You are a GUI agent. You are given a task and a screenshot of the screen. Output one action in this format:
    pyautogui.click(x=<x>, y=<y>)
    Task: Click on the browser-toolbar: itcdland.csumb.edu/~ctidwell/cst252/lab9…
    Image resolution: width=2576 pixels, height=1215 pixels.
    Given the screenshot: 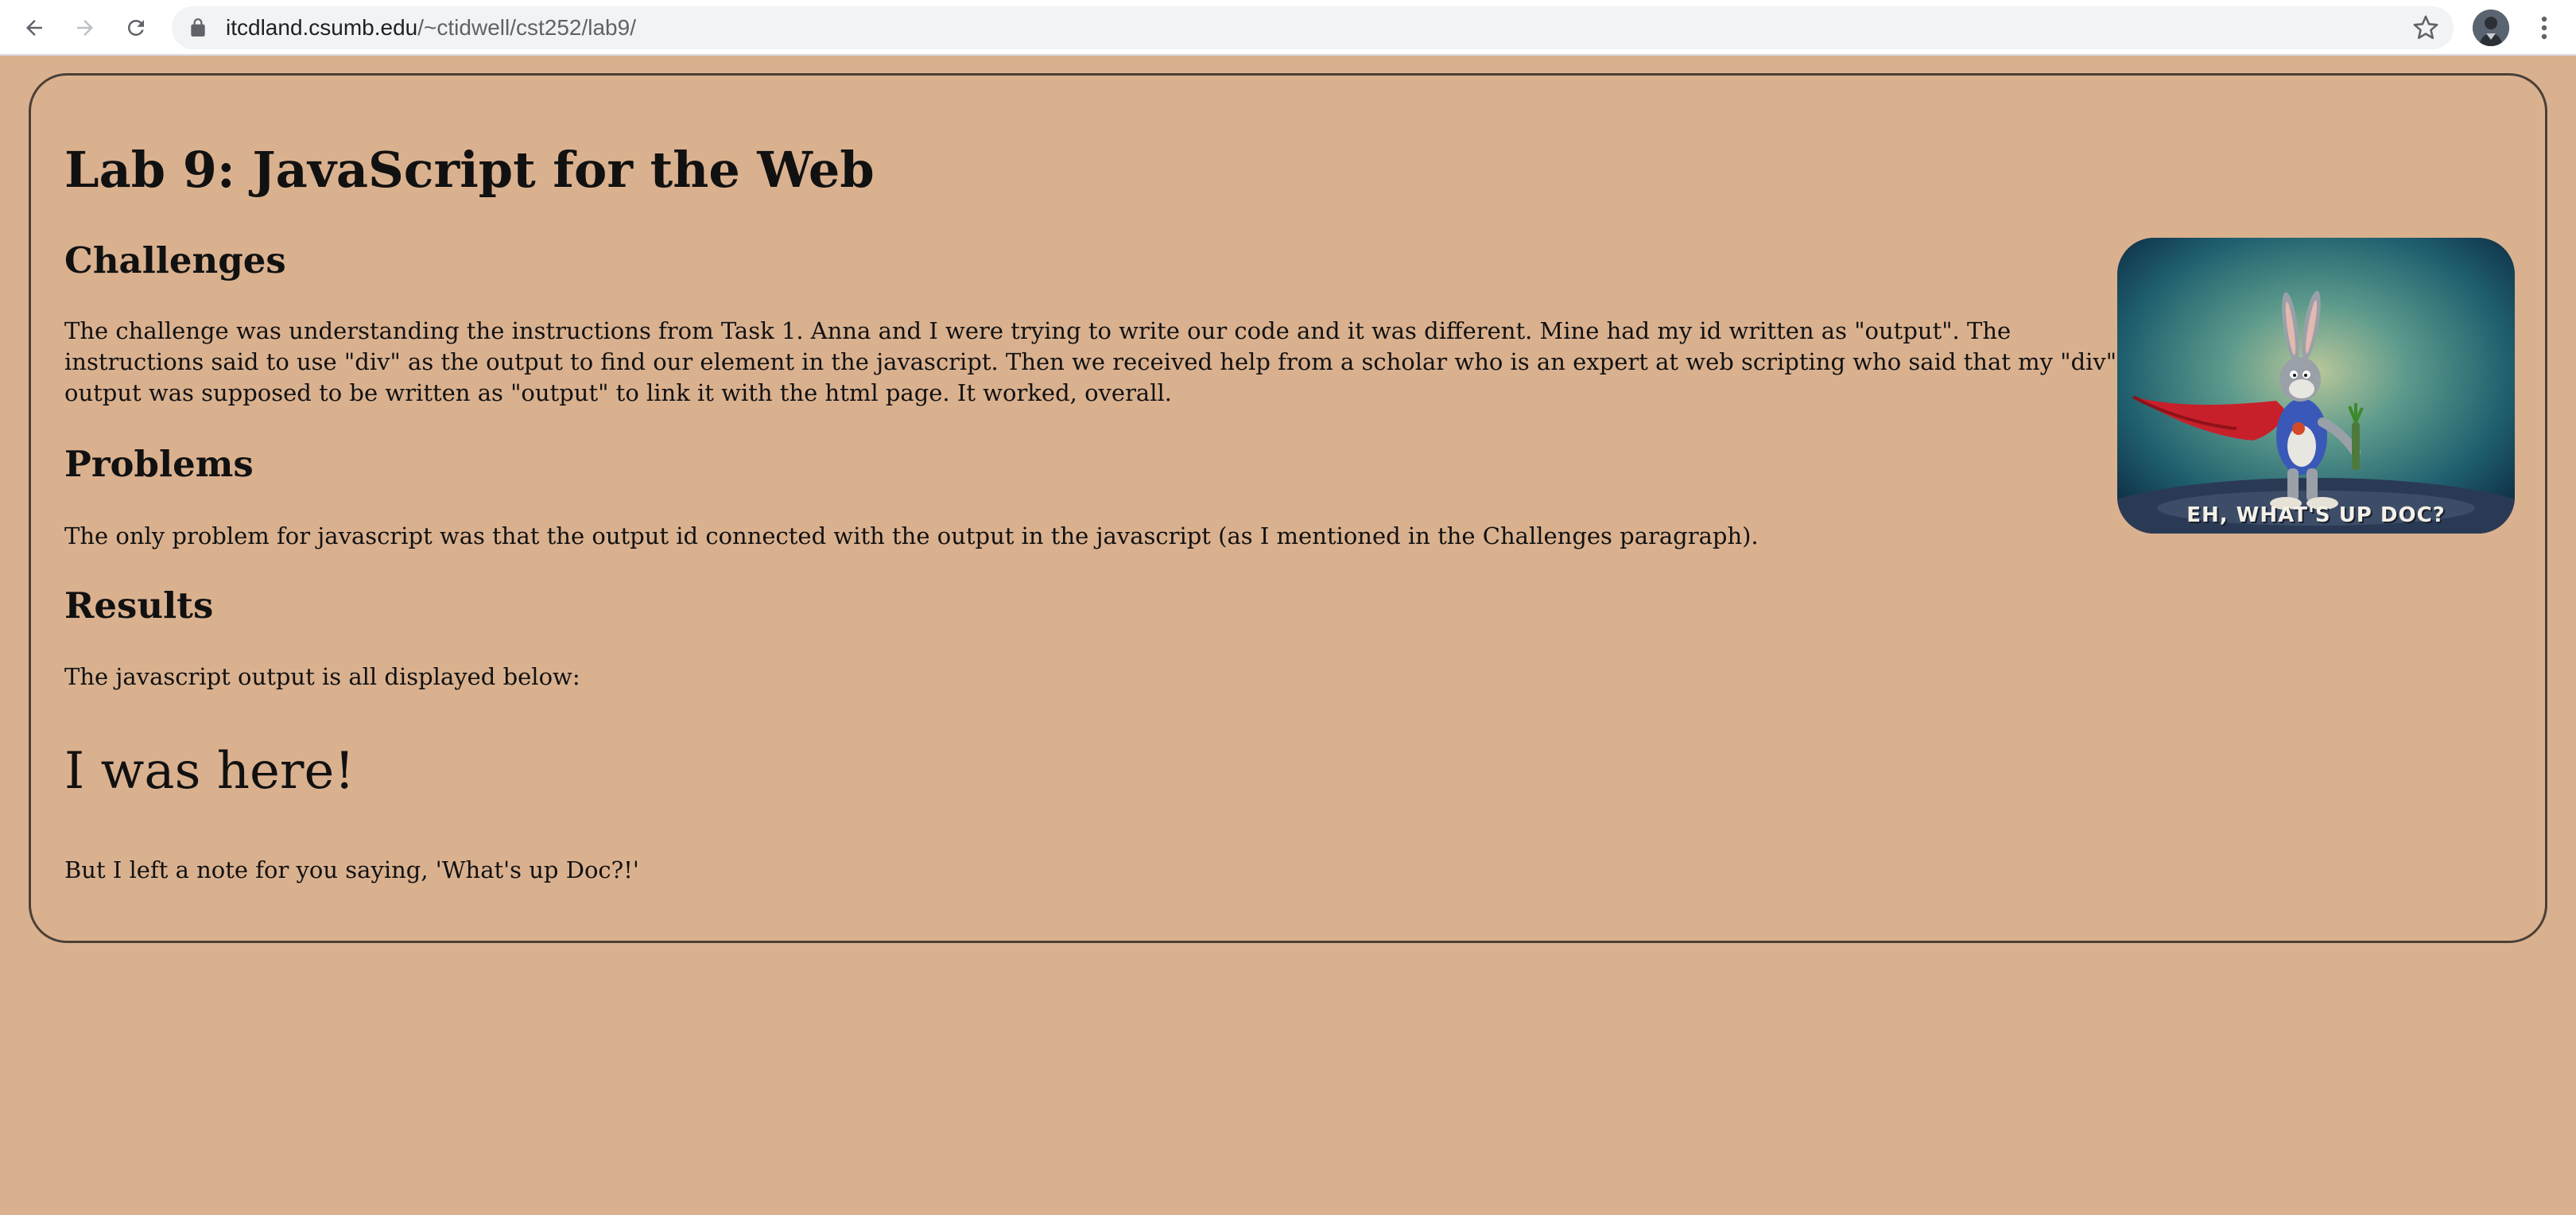 What is the action you would take?
    pyautogui.click(x=1288, y=28)
    